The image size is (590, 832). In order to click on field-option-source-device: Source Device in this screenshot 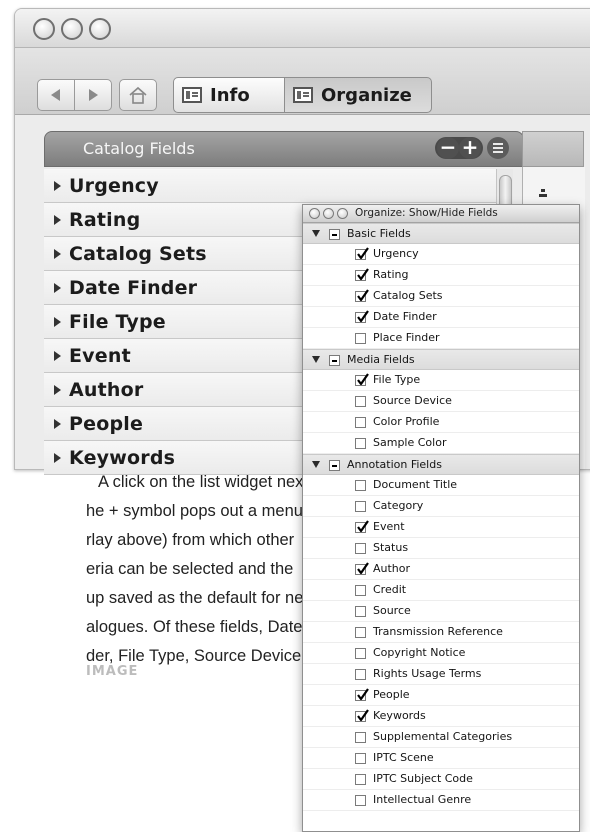, I will do `click(441, 401)`.